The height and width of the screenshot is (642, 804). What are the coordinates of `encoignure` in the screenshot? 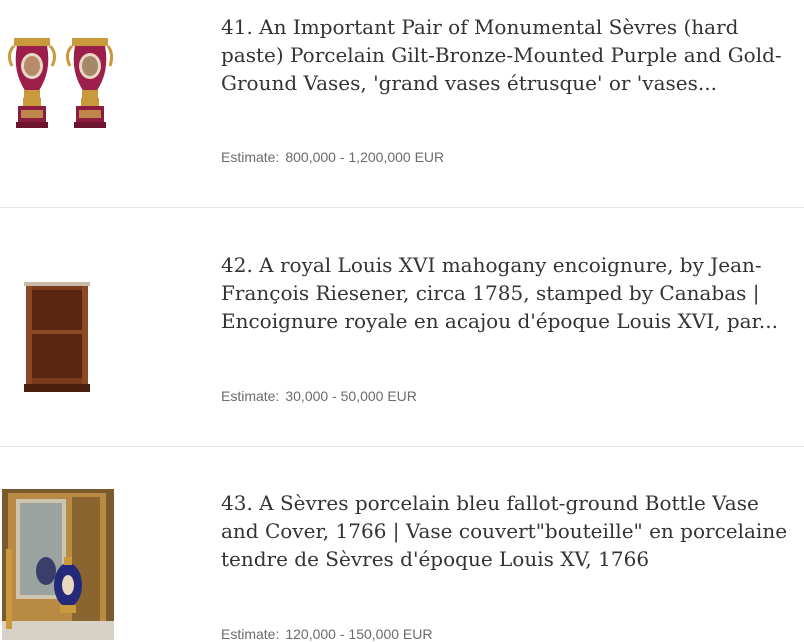 It's located at (57, 337).